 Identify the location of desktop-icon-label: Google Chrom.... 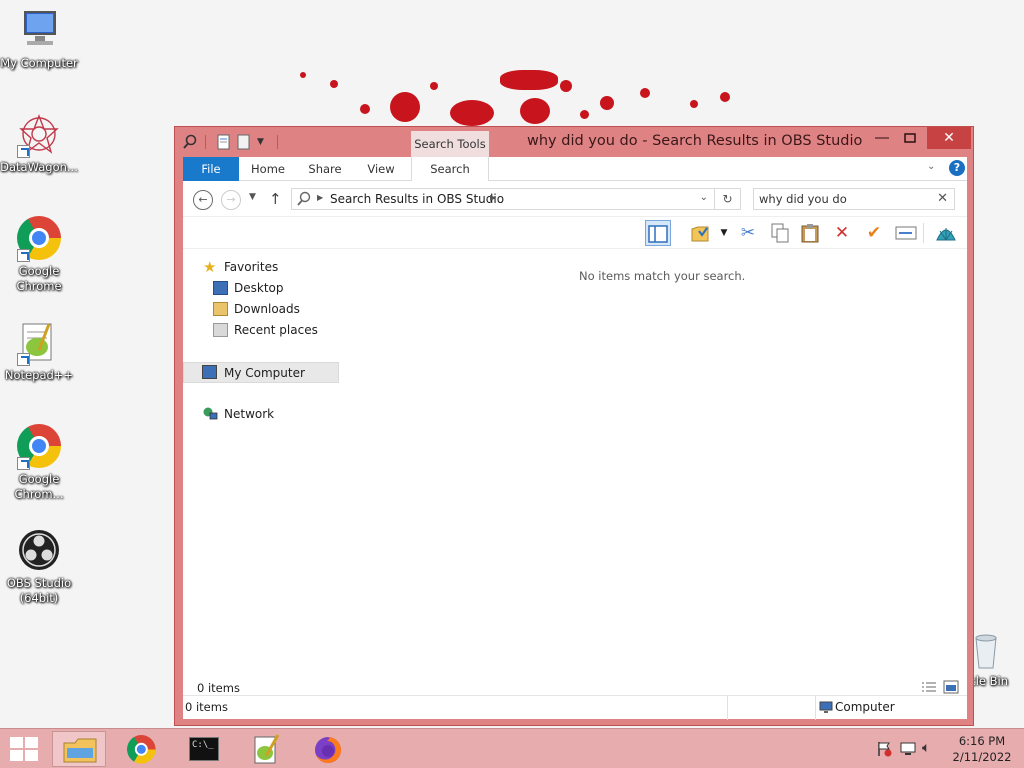
(39, 486).